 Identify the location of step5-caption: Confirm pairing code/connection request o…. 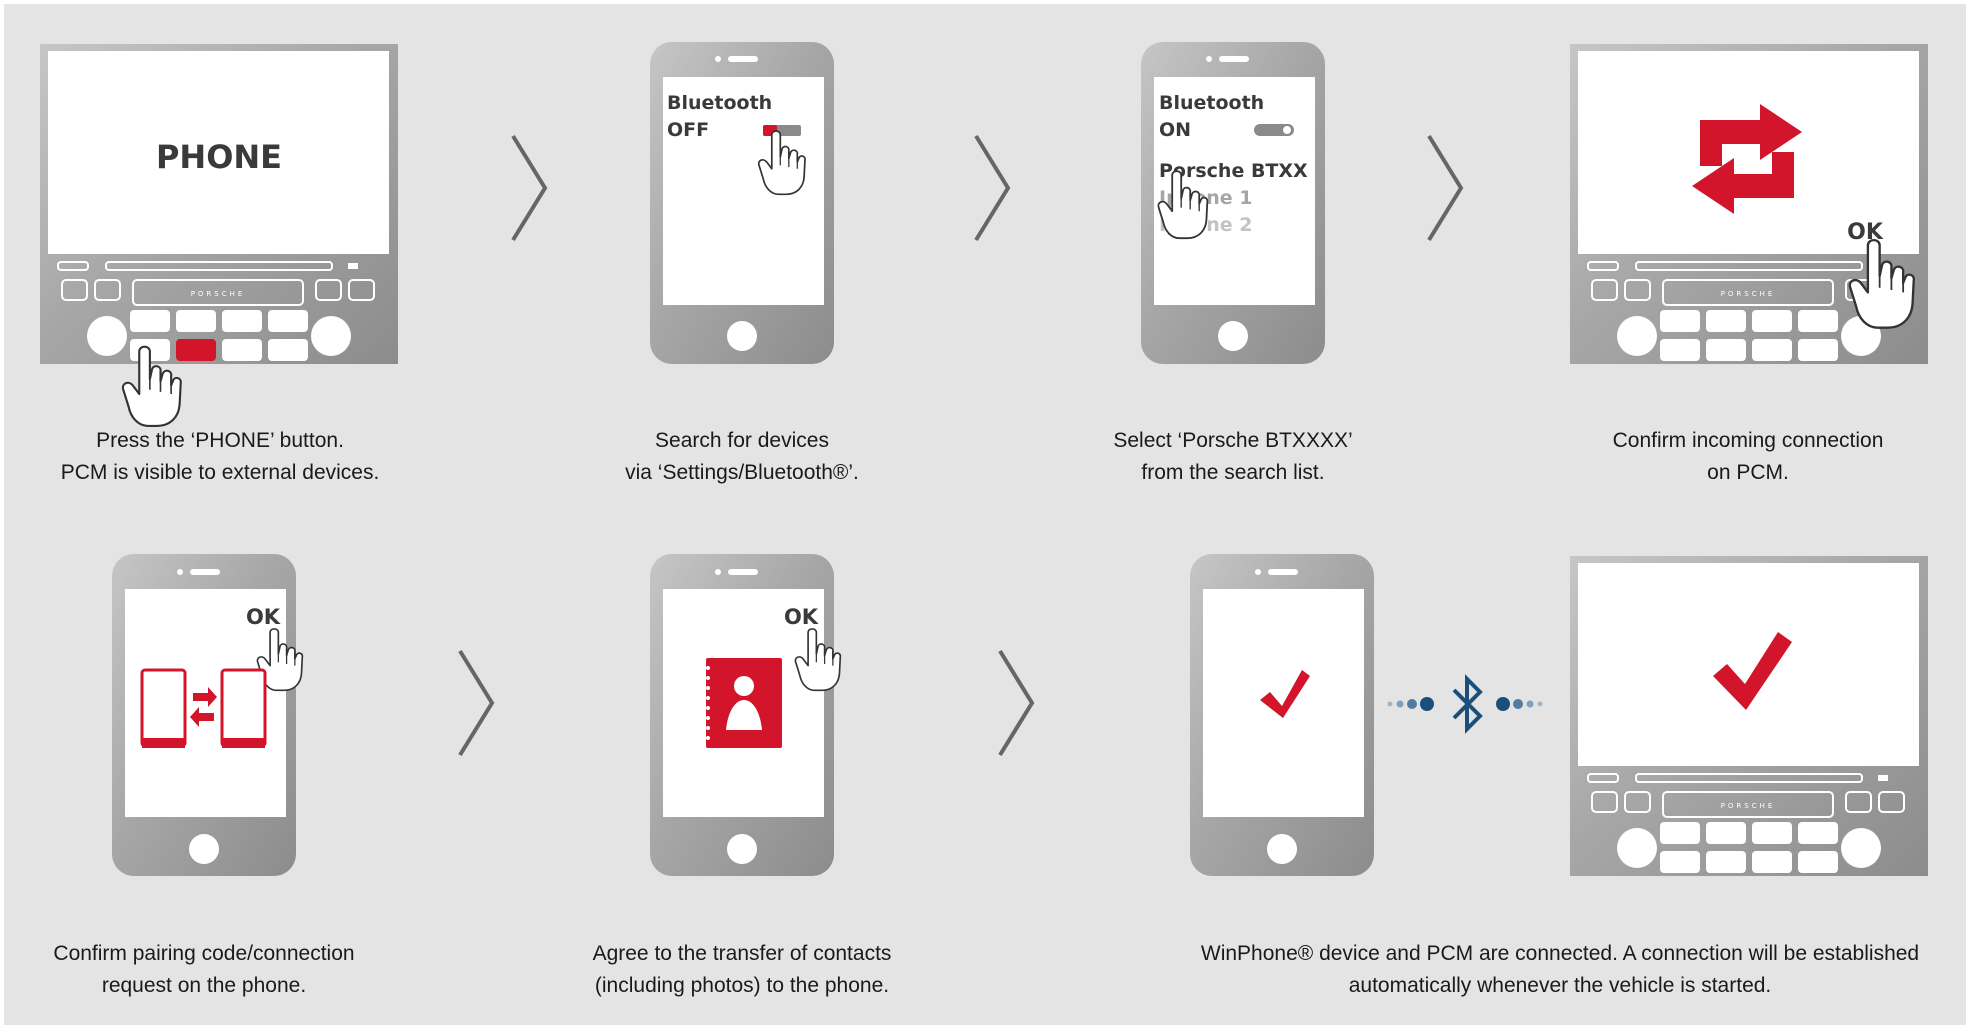
(204, 969).